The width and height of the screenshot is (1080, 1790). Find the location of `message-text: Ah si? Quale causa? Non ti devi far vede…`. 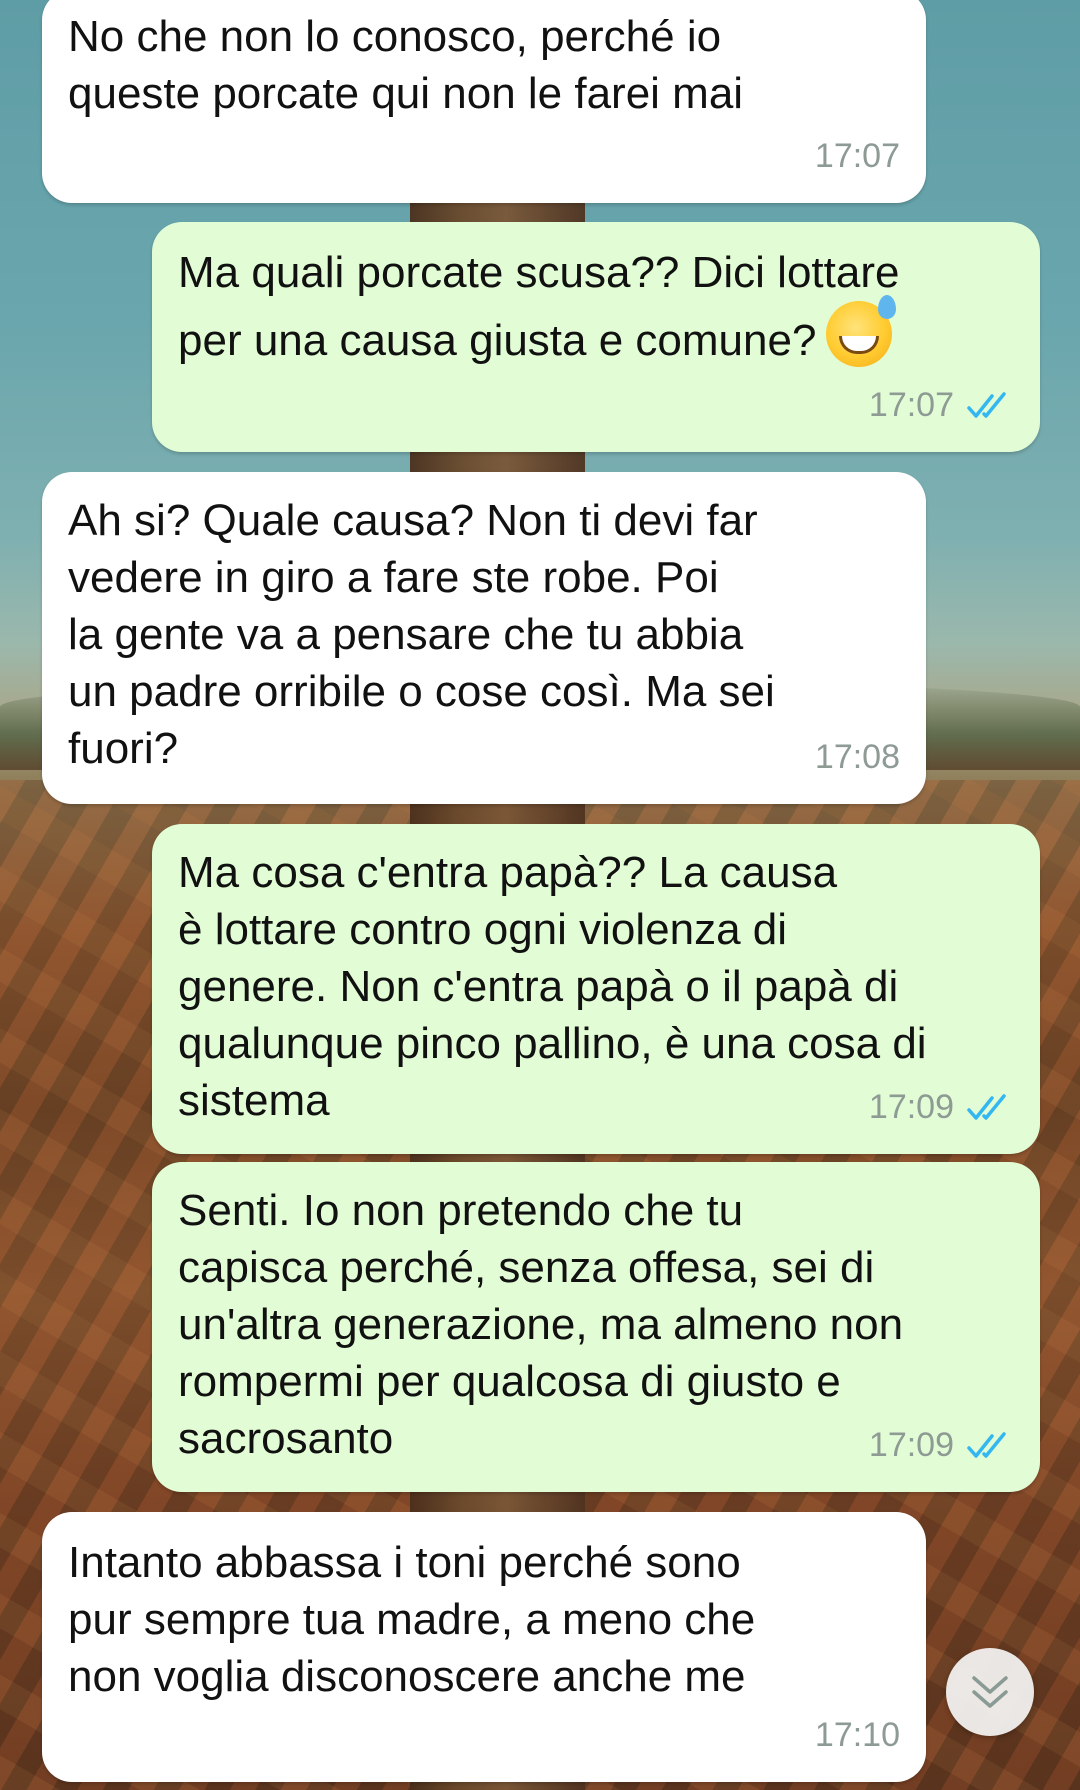

message-text: Ah si? Quale causa? Non ti devi far vede… is located at coordinates (421, 634).